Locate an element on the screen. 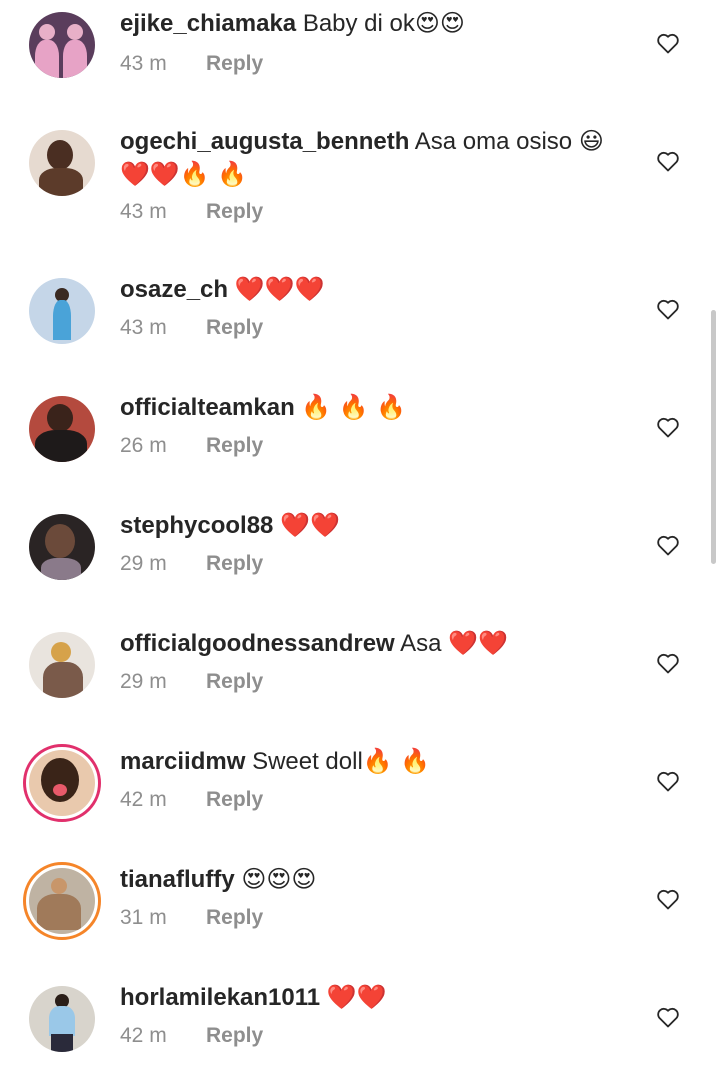 This screenshot has width=720, height=1092. comment-emoji: 🔥 🔥 is located at coordinates (396, 761).